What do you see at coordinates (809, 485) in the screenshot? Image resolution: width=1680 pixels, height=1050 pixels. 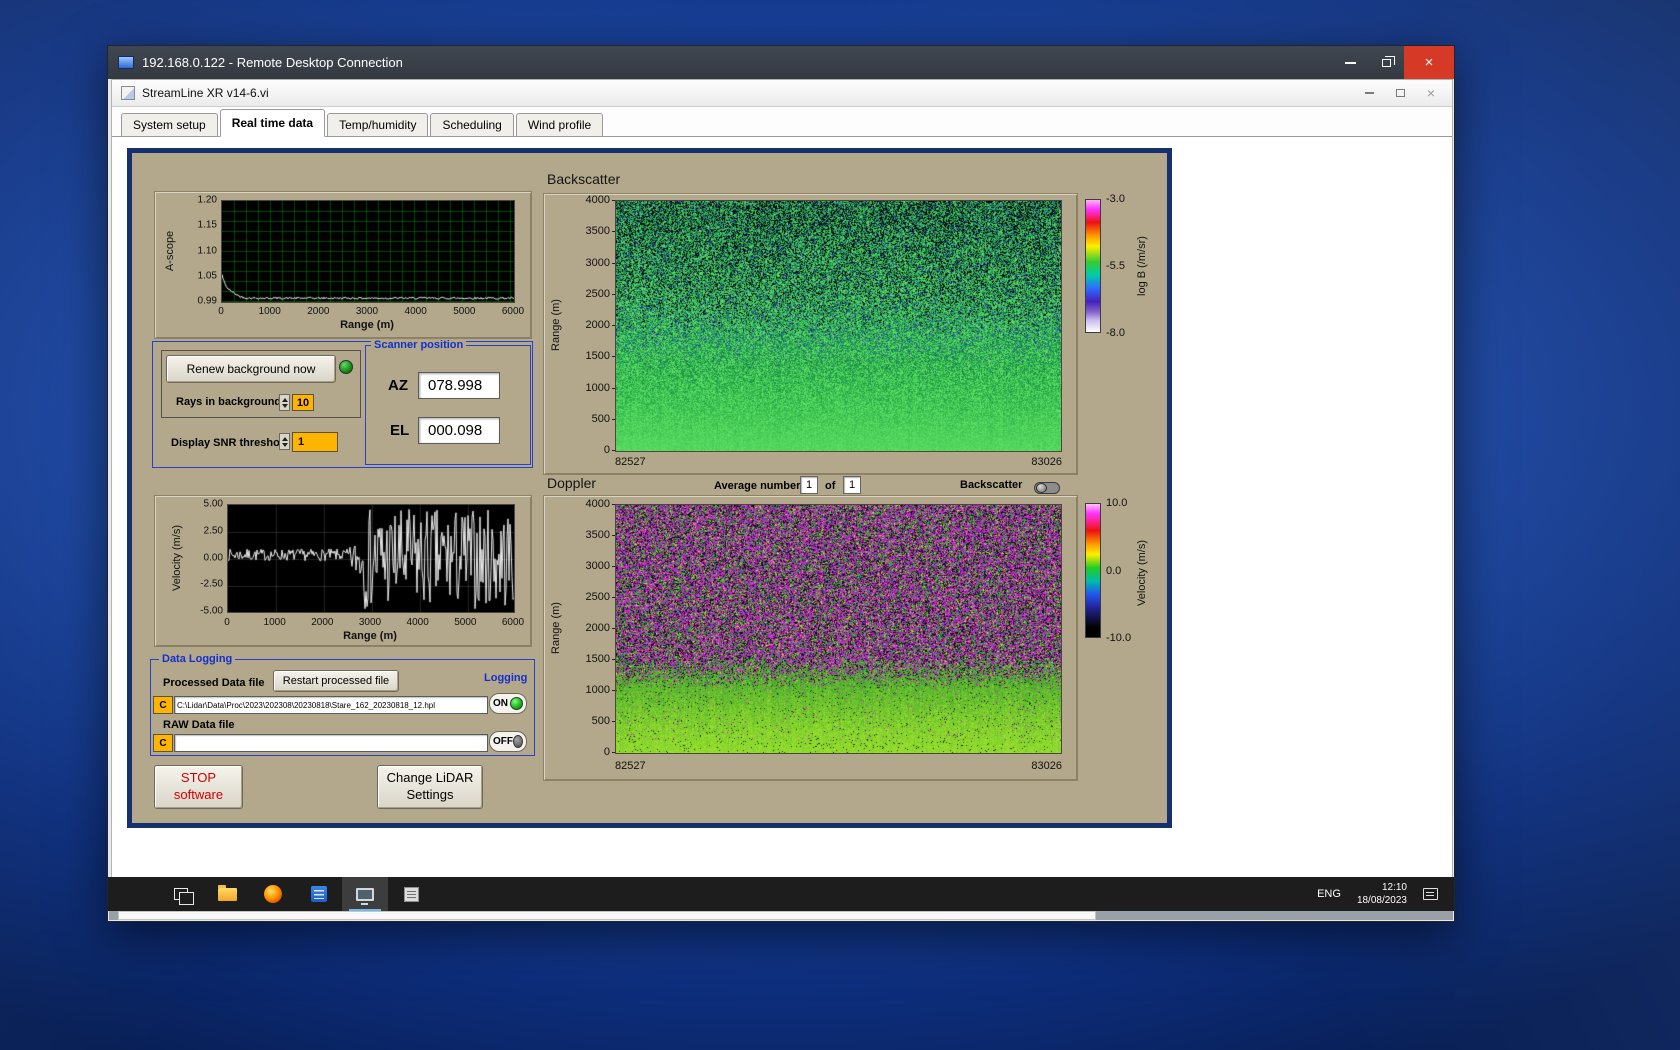 I see `average-number-field: 1` at bounding box center [809, 485].